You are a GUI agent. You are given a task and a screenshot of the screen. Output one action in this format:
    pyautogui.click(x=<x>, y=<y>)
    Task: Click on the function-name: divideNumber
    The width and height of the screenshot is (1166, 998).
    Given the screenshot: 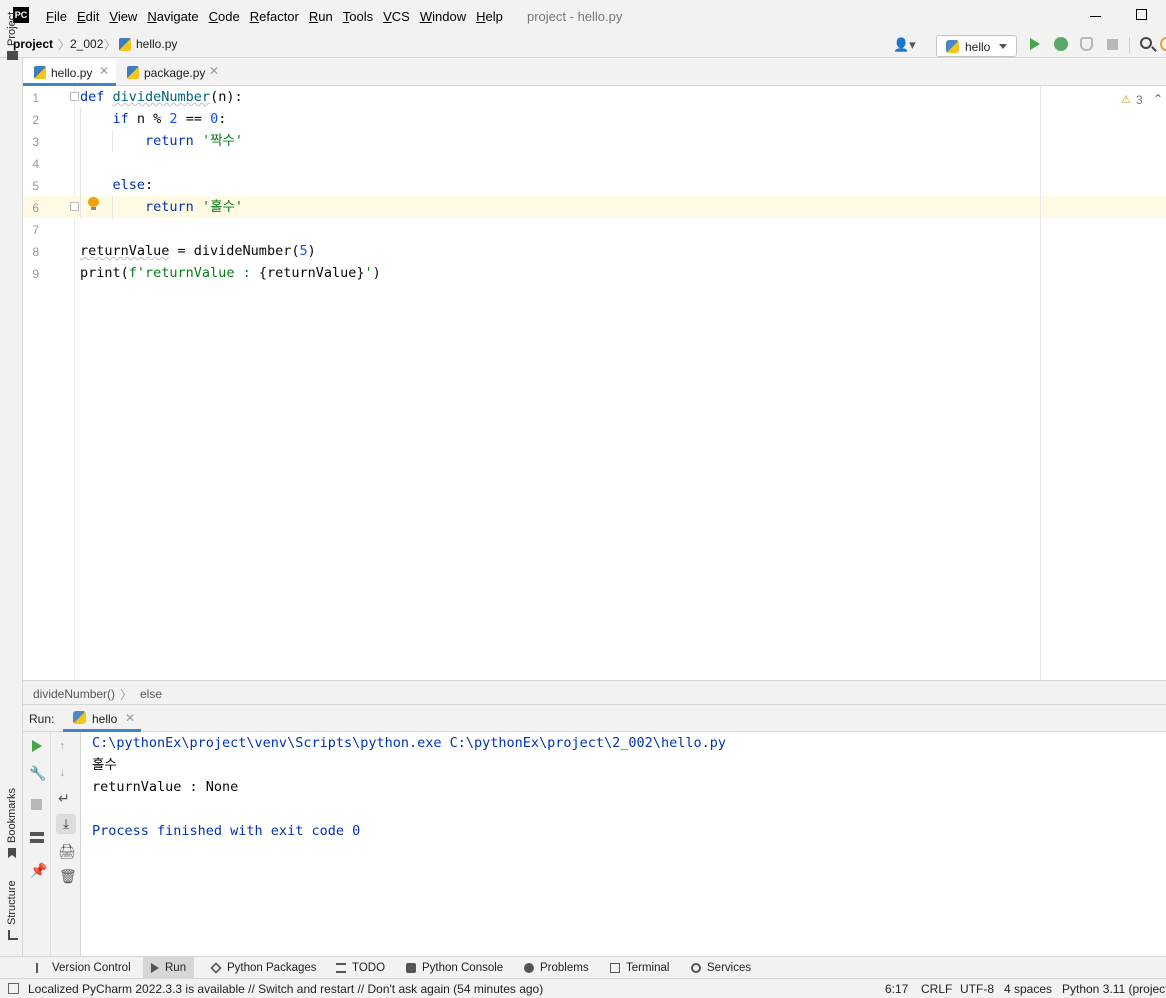 What is the action you would take?
    pyautogui.click(x=161, y=97)
    